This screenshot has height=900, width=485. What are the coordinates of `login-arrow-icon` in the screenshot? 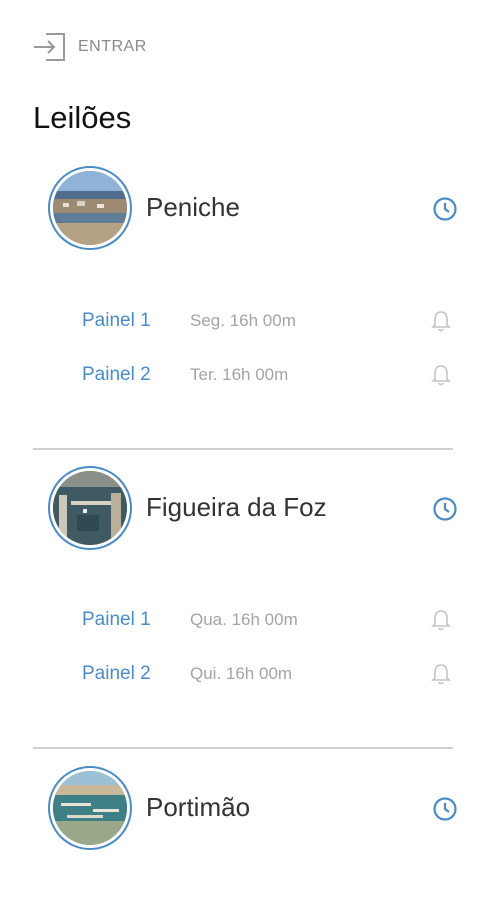 It's located at (49, 47).